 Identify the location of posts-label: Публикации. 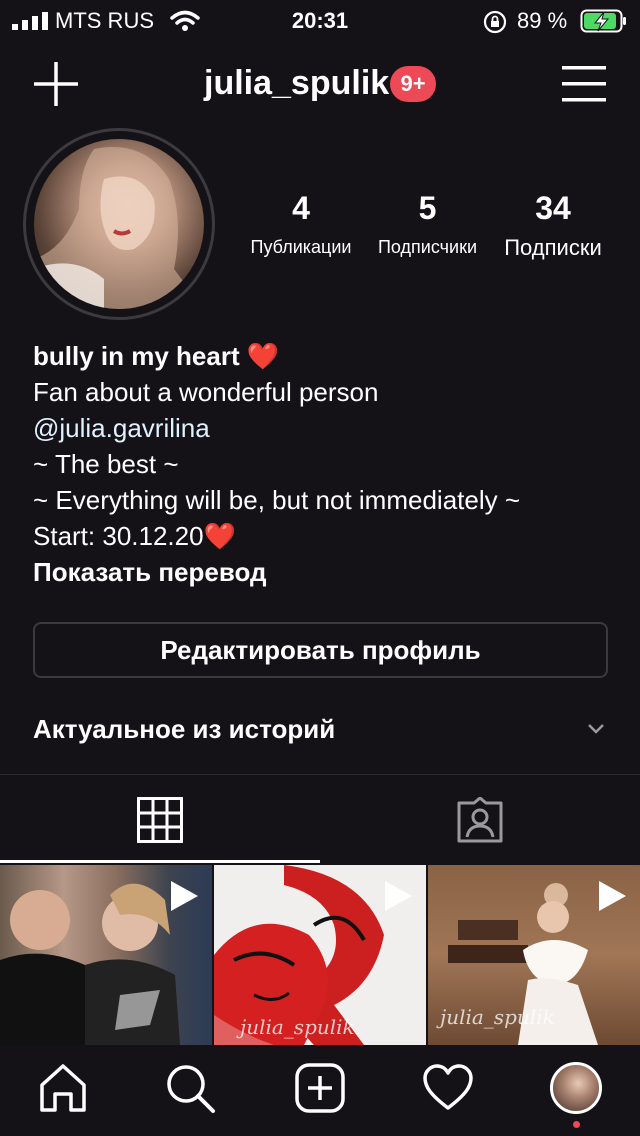
(301, 247).